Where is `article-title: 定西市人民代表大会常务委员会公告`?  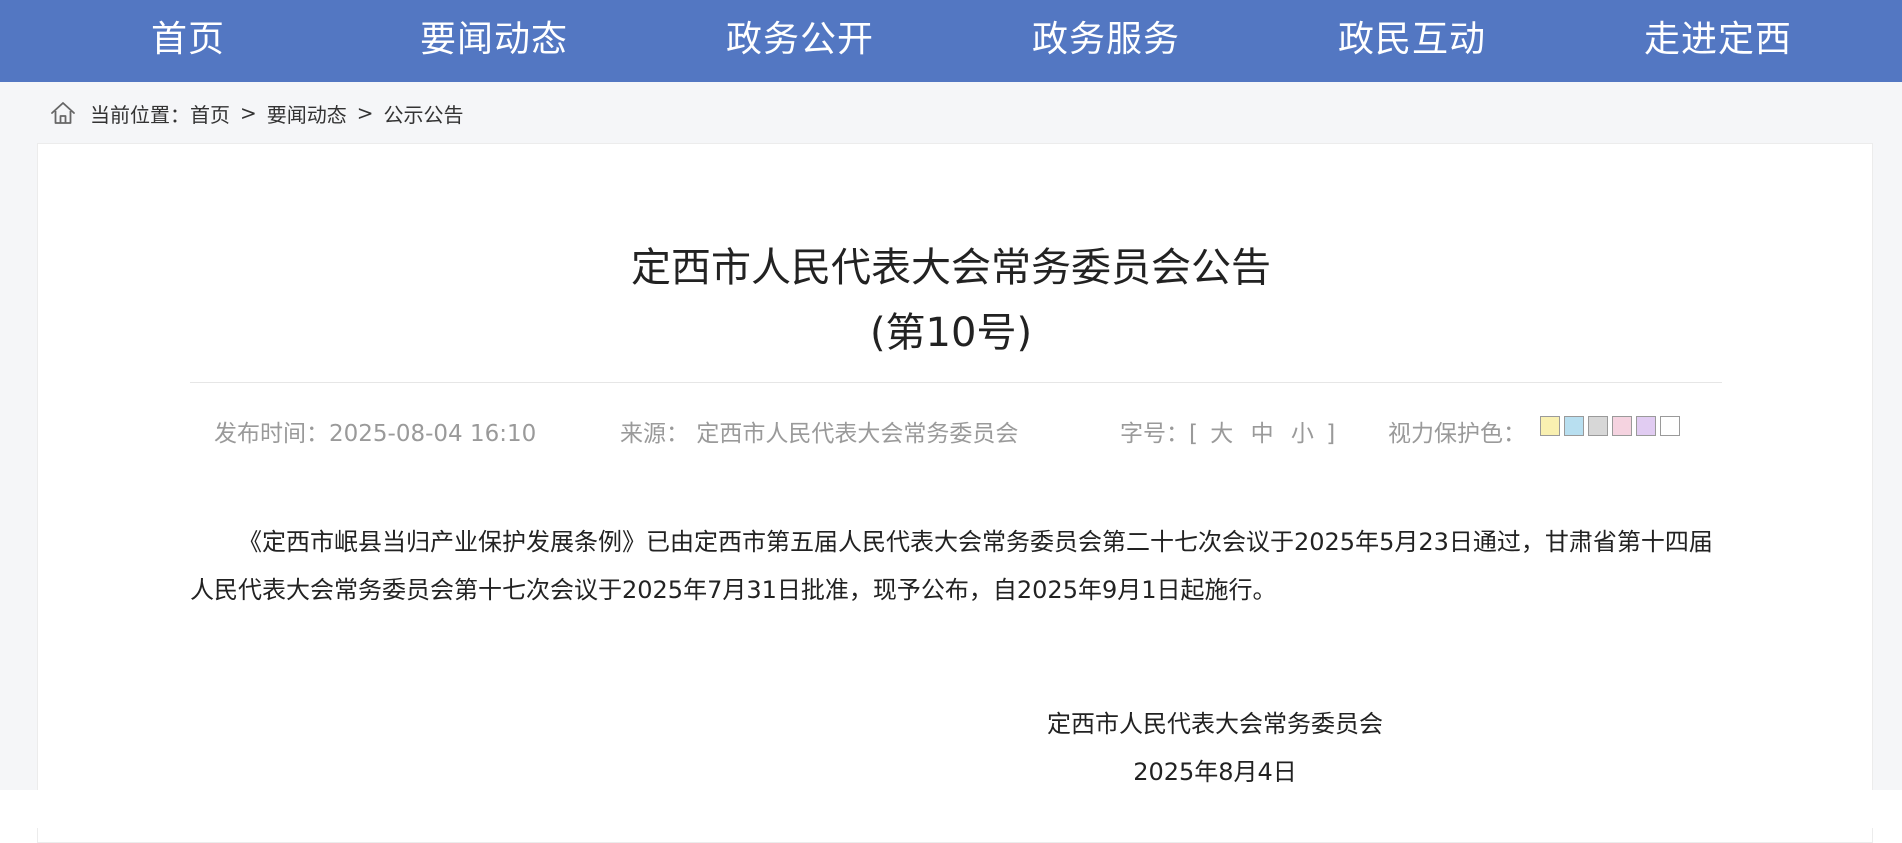 article-title: 定西市人民代表大会常务委员会公告 is located at coordinates (951, 268).